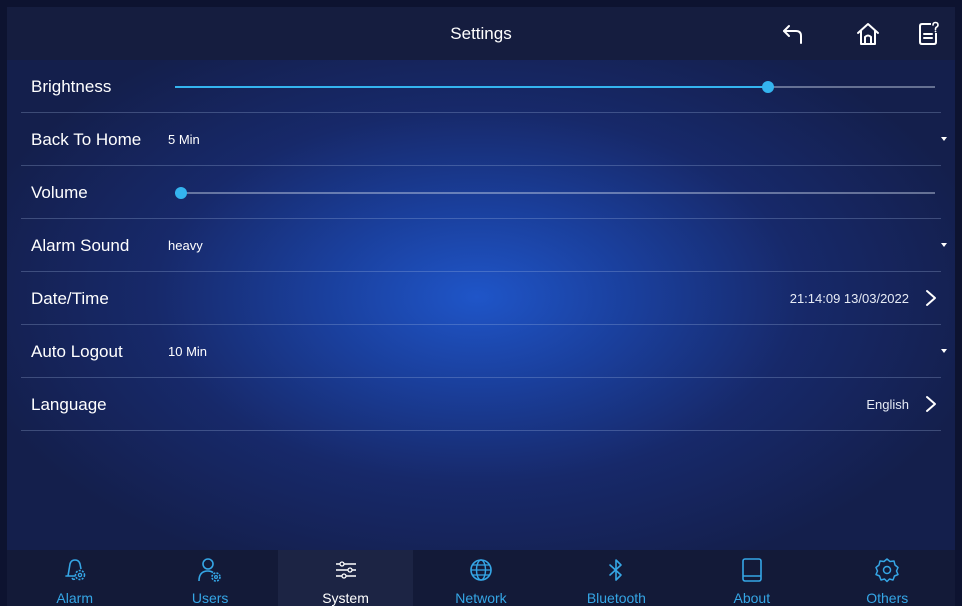  I want to click on auto-logout-label: Auto Logout, so click(77, 351).